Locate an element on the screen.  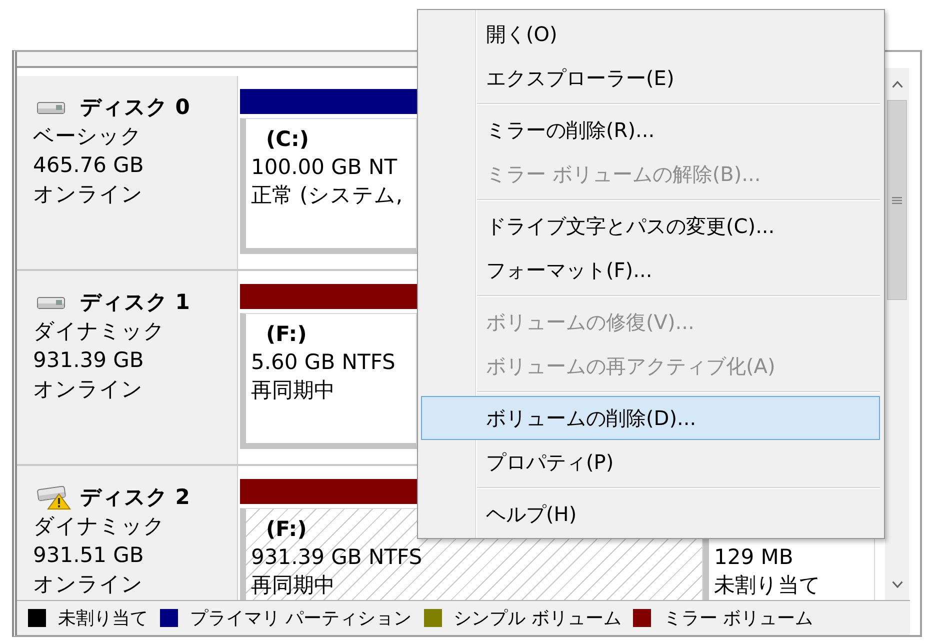
volume-label: (C:) is located at coordinates (288, 139).